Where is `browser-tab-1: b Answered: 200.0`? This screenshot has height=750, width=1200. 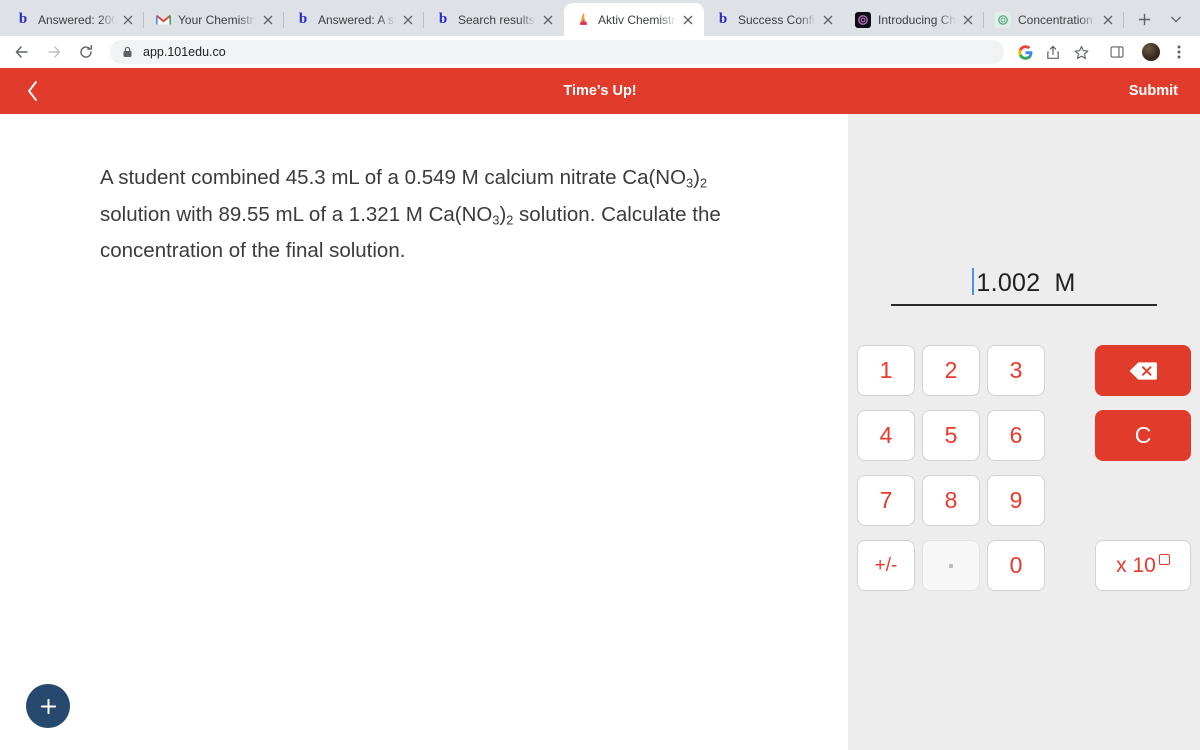 browser-tab-1: b Answered: 200.0 is located at coordinates (74, 19).